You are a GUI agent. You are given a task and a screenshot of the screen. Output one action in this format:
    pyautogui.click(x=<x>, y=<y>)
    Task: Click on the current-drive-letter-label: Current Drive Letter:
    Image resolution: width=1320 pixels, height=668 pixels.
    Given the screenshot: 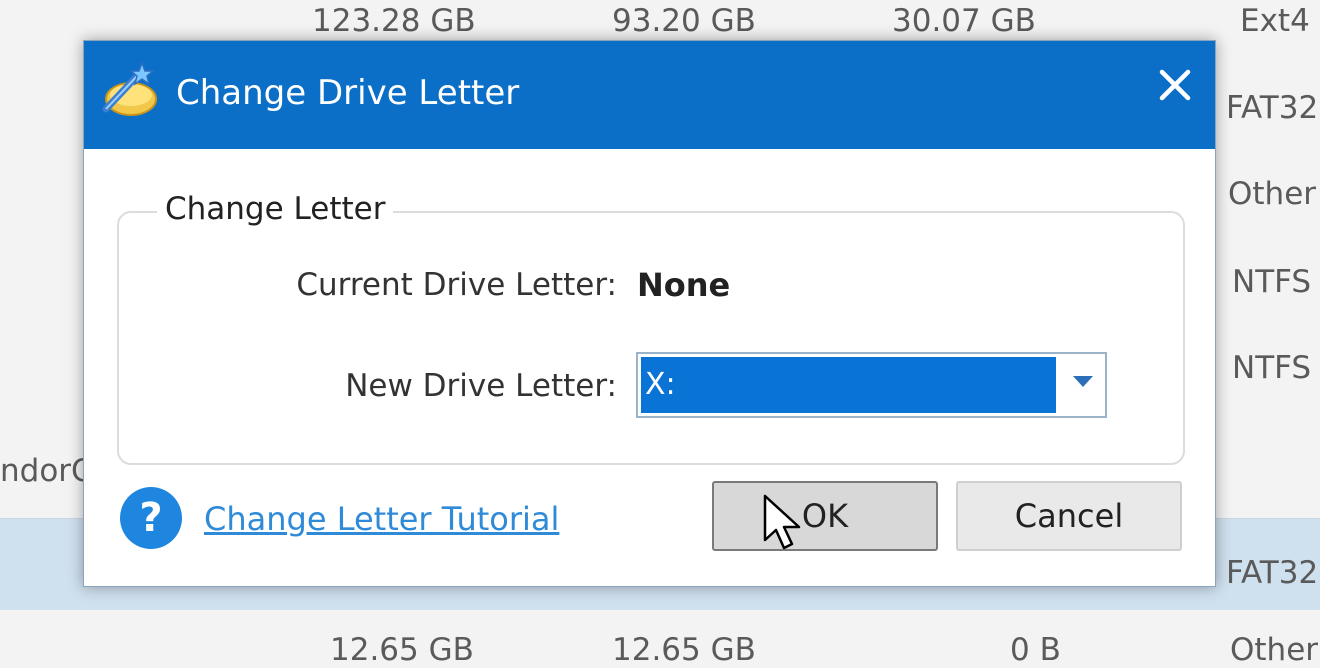 What is the action you would take?
    pyautogui.click(x=456, y=285)
    